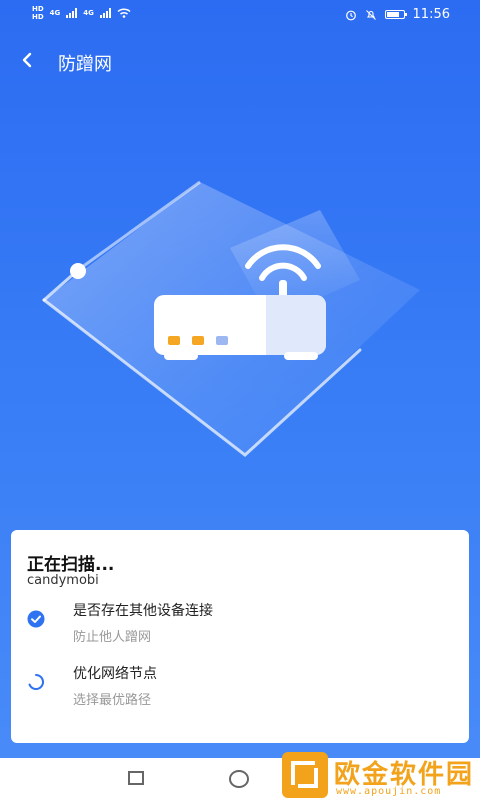 Image resolution: width=480 pixels, height=800 pixels. What do you see at coordinates (389, 791) in the screenshot?
I see `watermark-url: www.apoujin.com` at bounding box center [389, 791].